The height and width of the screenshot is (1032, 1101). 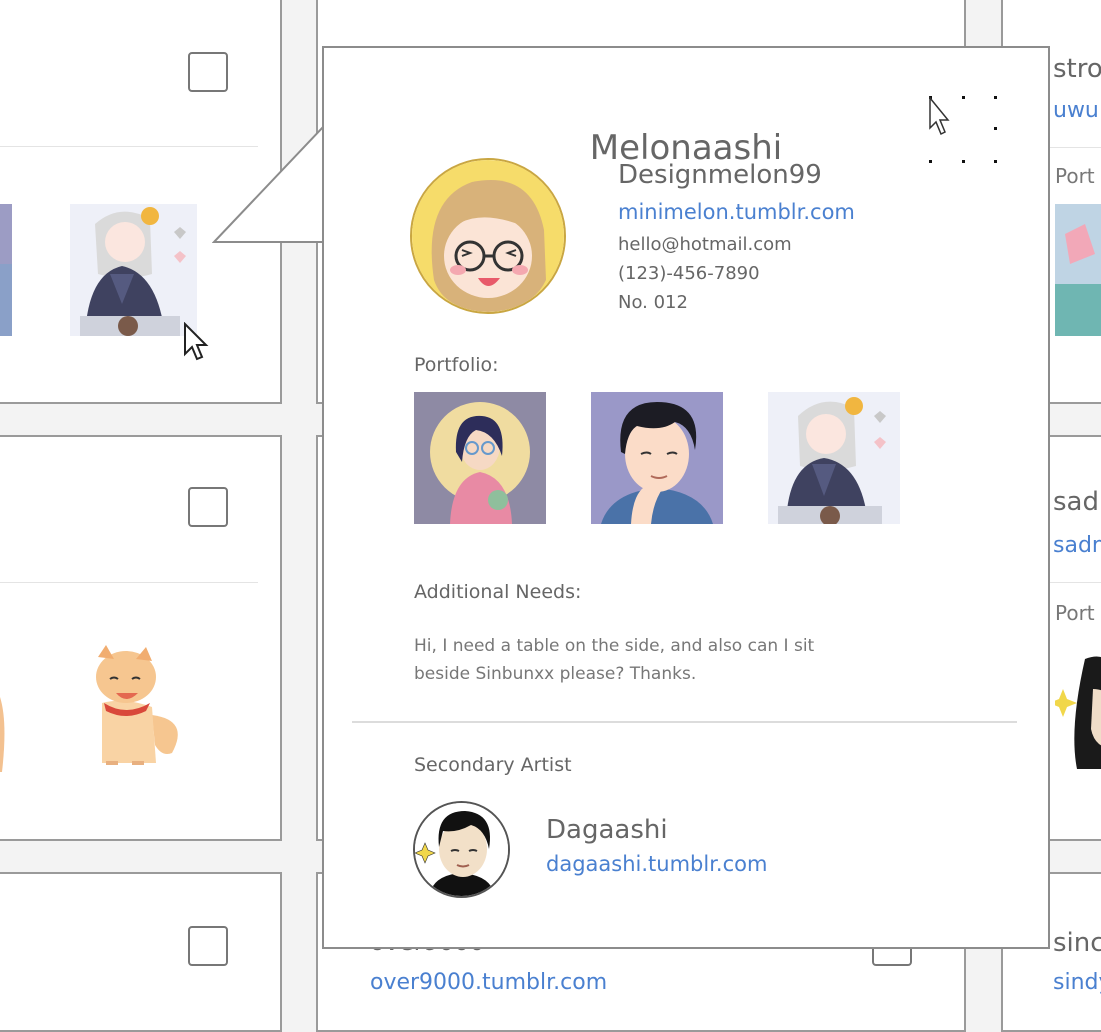 I want to click on artist-website-link: over9000.tumblr.com, so click(x=488, y=982).